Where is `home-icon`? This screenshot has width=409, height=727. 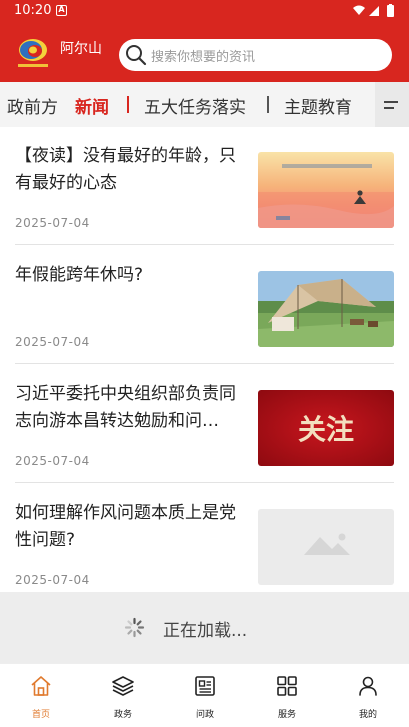 home-icon is located at coordinates (41, 686).